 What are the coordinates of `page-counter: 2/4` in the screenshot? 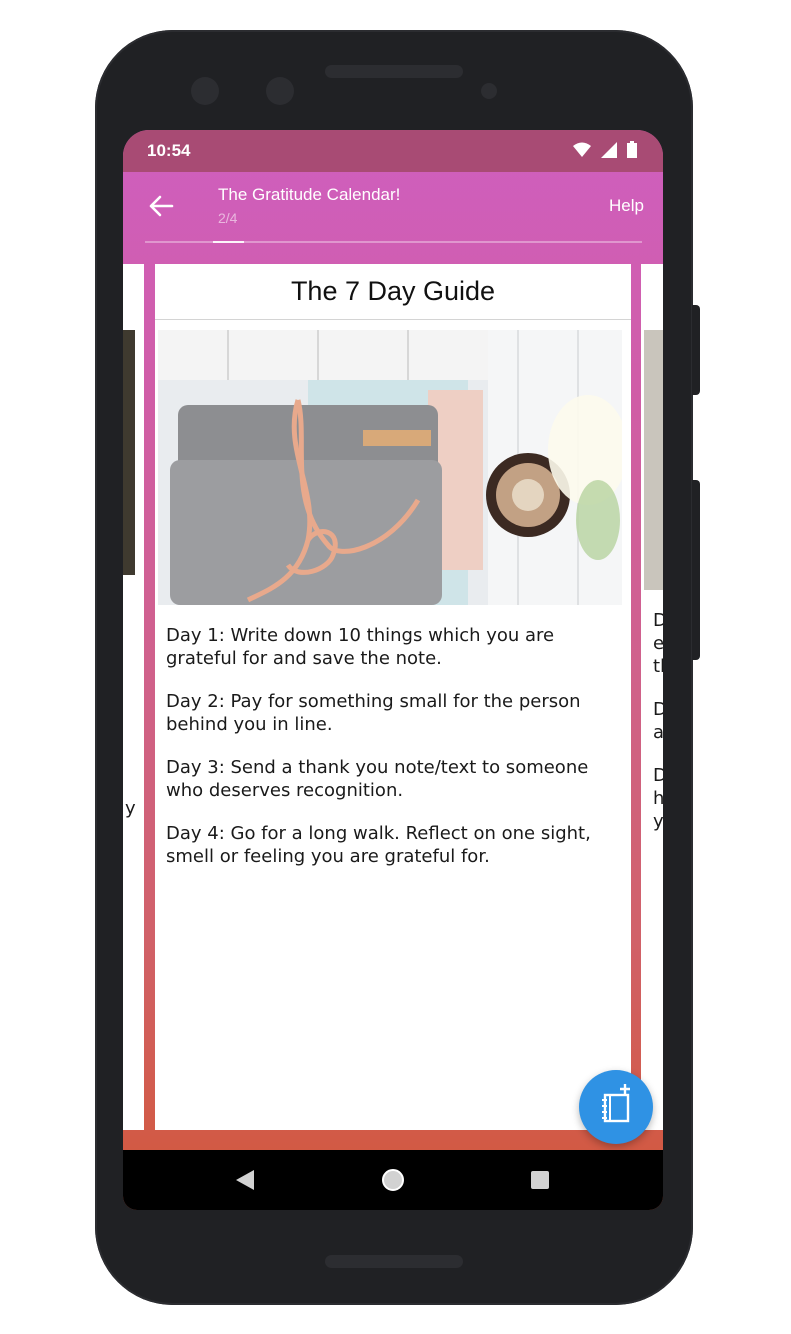 It's located at (228, 218).